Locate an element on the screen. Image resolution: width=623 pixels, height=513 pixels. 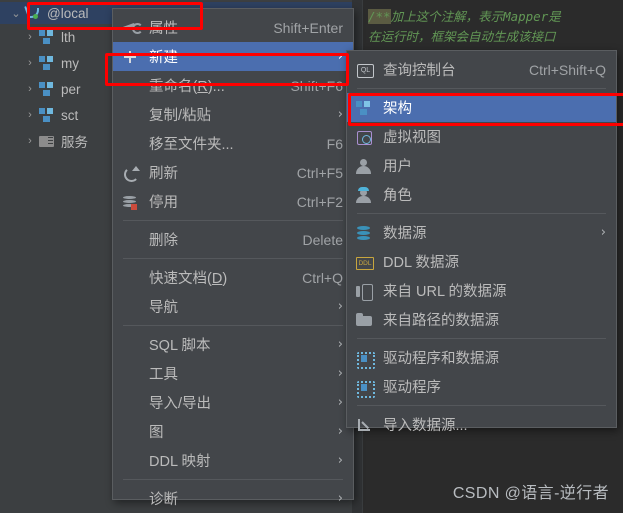
chevron-icon: ⌄ is located at coordinates (16, 13).